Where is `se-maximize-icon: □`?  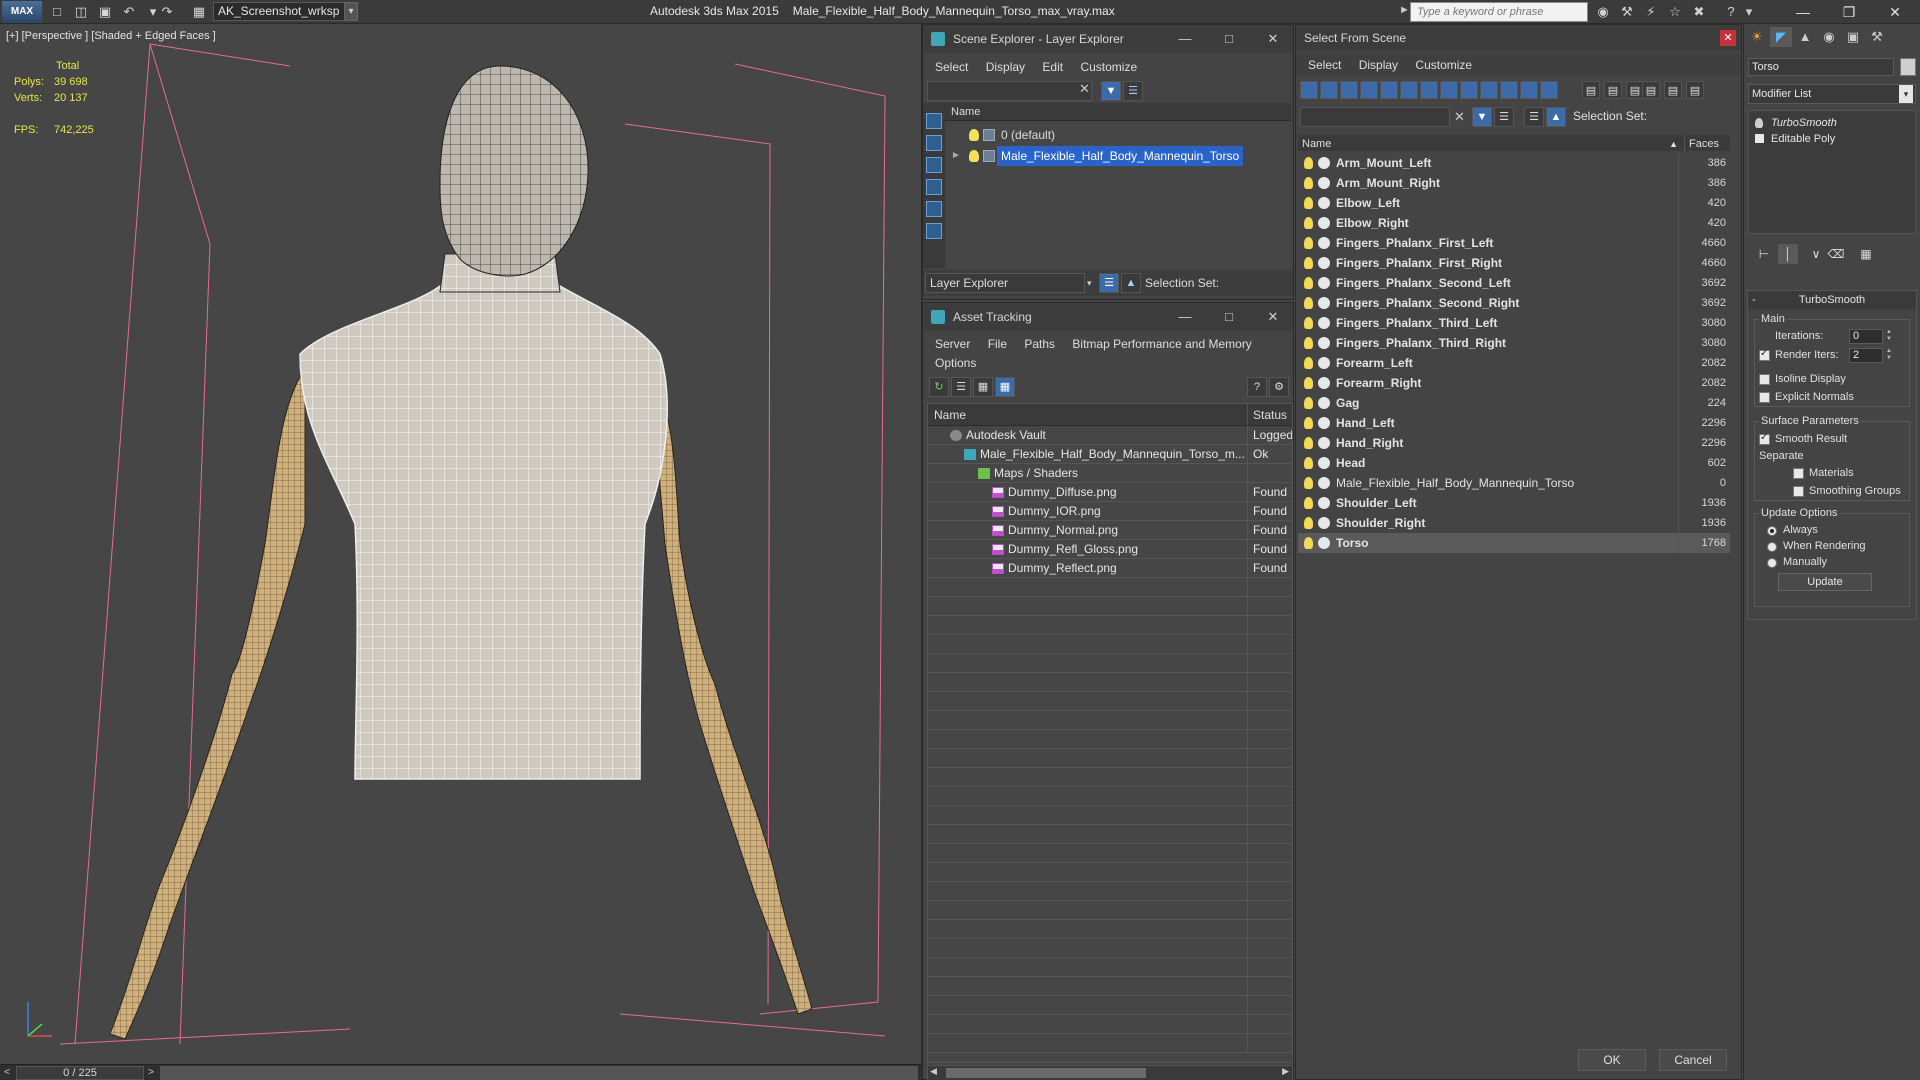
se-maximize-icon: □ is located at coordinates (1229, 39).